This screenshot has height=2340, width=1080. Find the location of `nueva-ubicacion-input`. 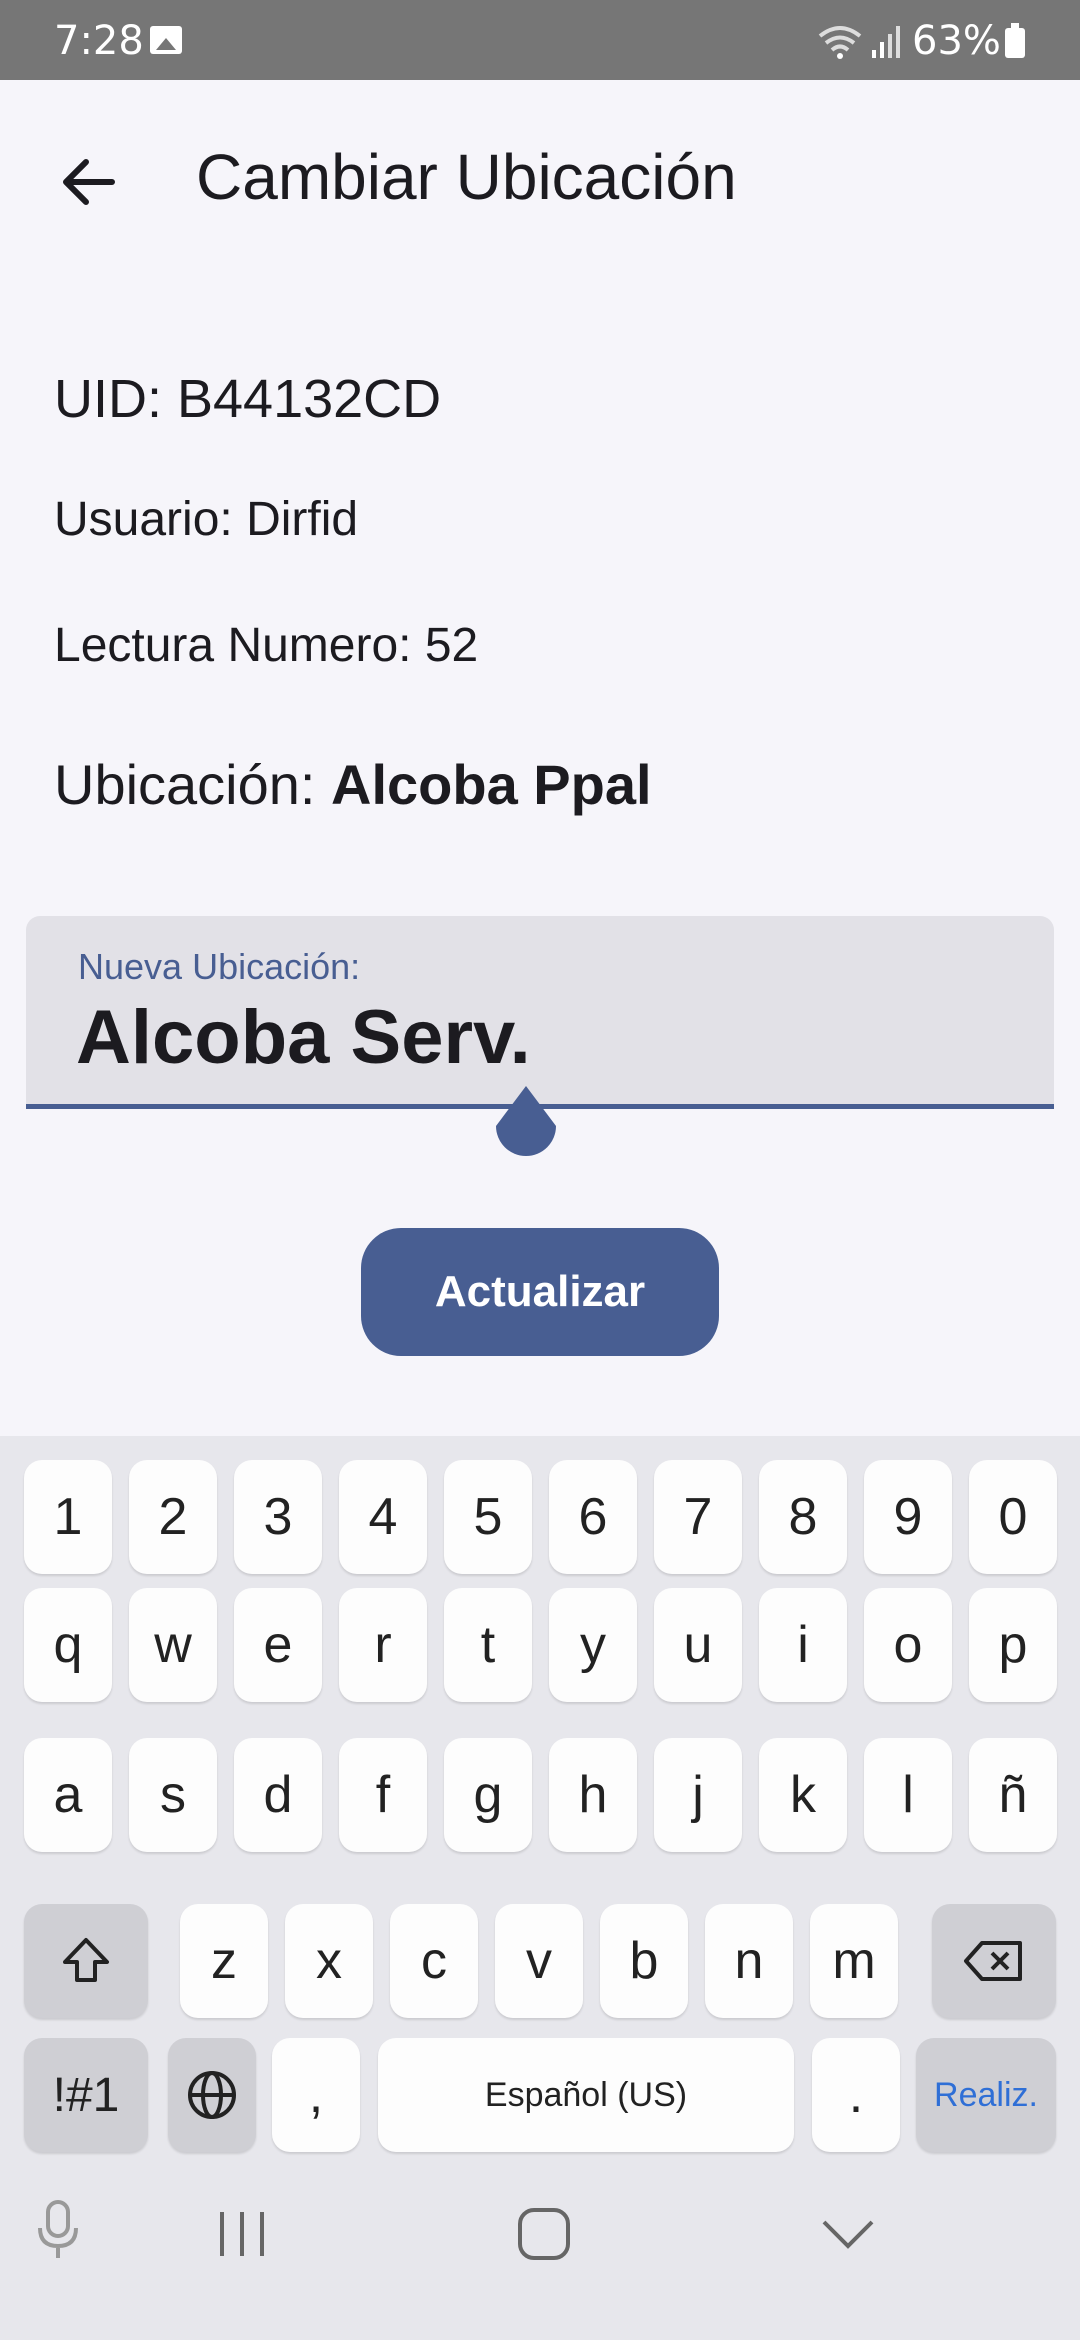

nueva-ubicacion-input is located at coordinates (526, 1037).